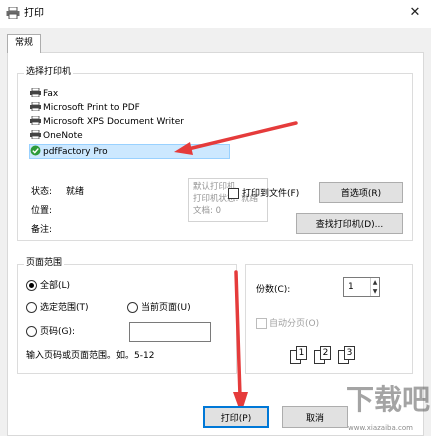  Describe the element at coordinates (261, 323) in the screenshot. I see `collate-checkbox` at that location.